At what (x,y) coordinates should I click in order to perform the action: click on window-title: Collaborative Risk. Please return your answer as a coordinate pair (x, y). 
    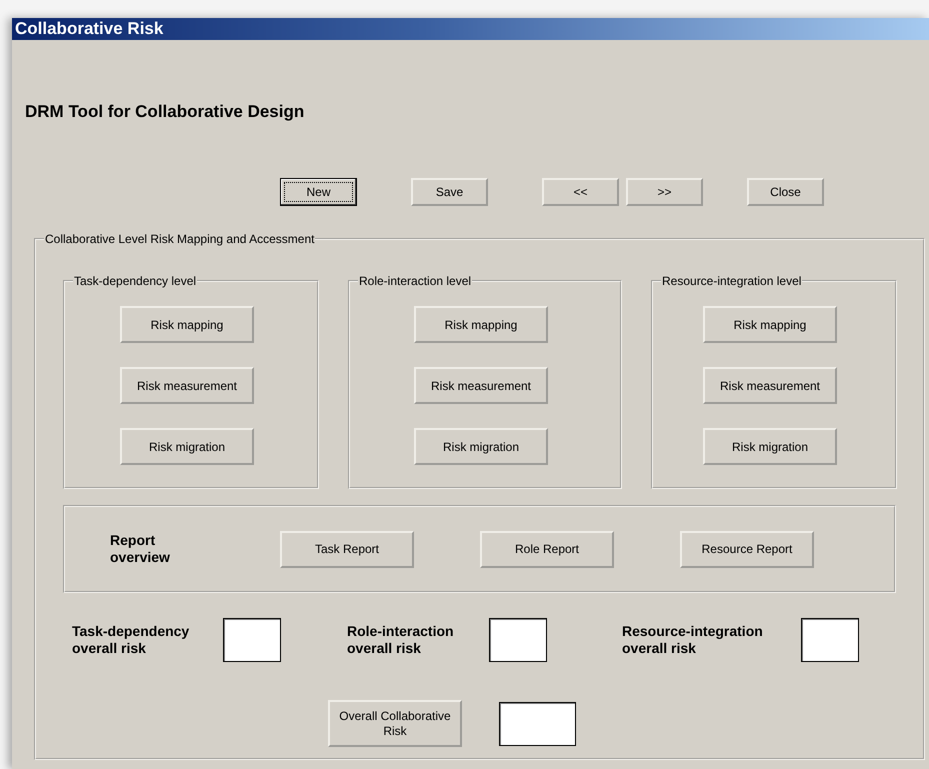
    Looking at the image, I should click on (470, 29).